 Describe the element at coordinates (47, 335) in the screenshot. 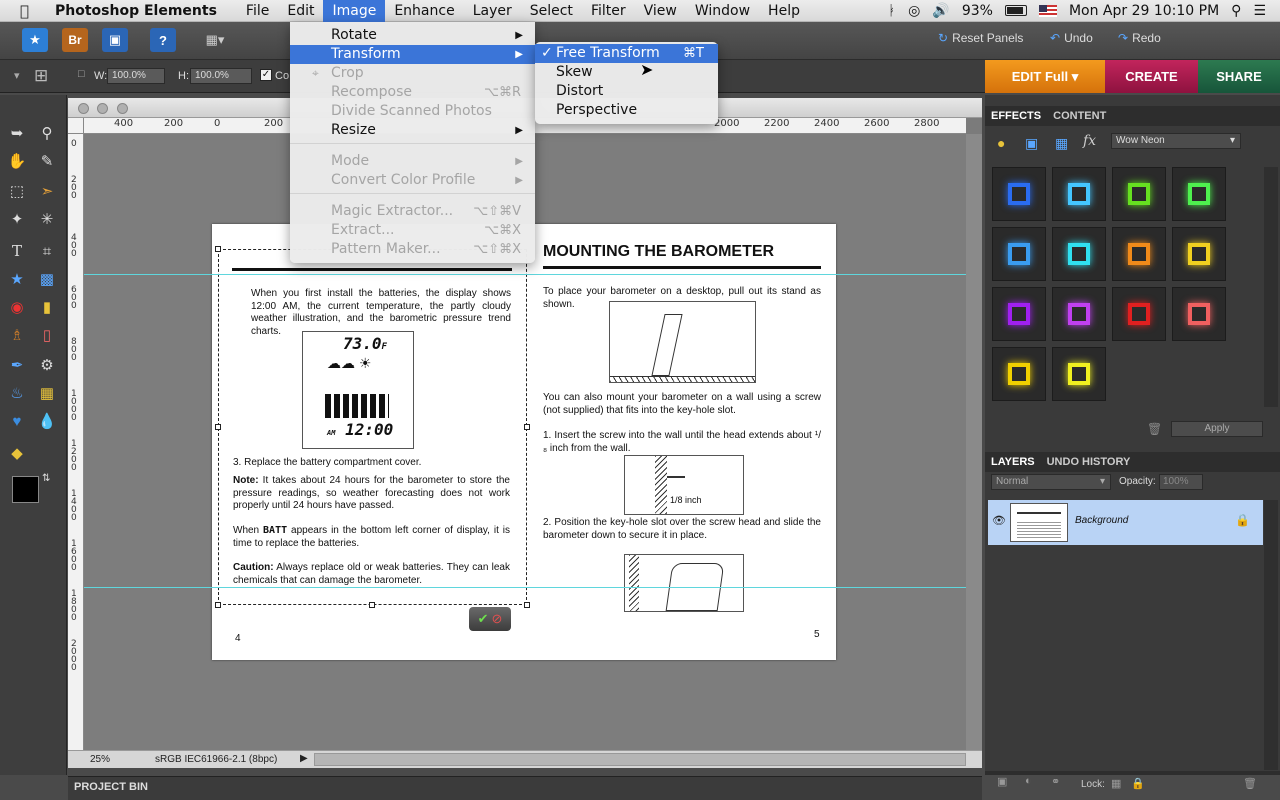

I see `eraser-tool-icon: ▯` at that location.